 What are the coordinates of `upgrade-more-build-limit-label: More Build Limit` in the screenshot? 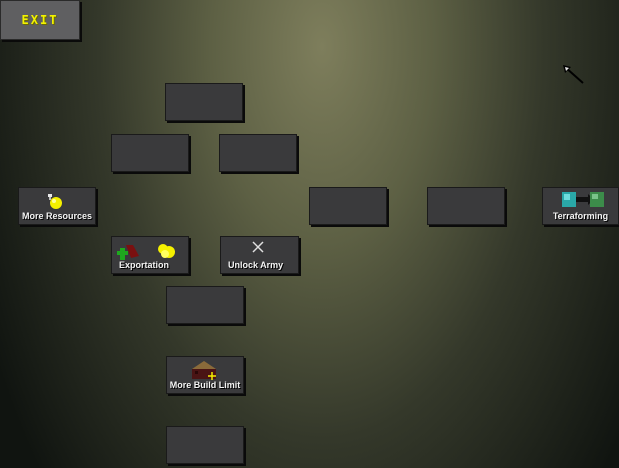 It's located at (205, 385).